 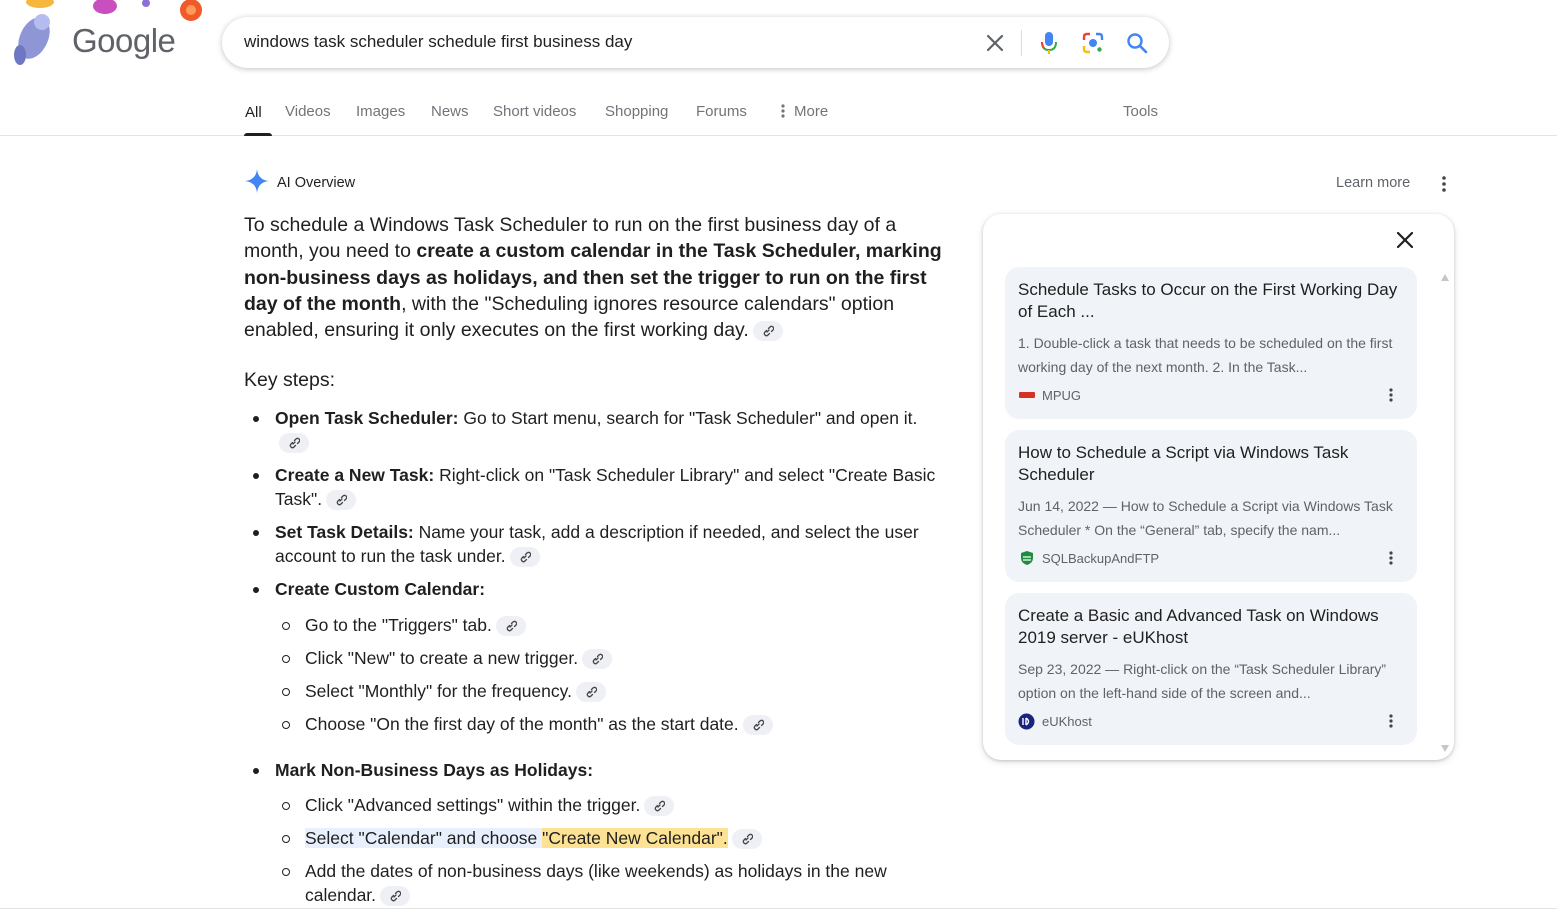 I want to click on eukhost-favicon-icon, so click(x=1026, y=721).